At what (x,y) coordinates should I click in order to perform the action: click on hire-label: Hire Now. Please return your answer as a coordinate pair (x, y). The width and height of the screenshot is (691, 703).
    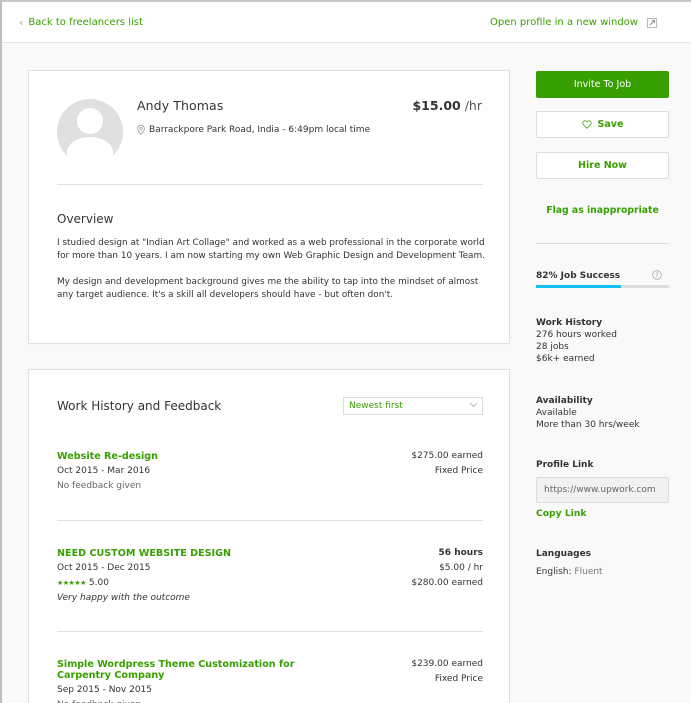
    Looking at the image, I should click on (602, 165).